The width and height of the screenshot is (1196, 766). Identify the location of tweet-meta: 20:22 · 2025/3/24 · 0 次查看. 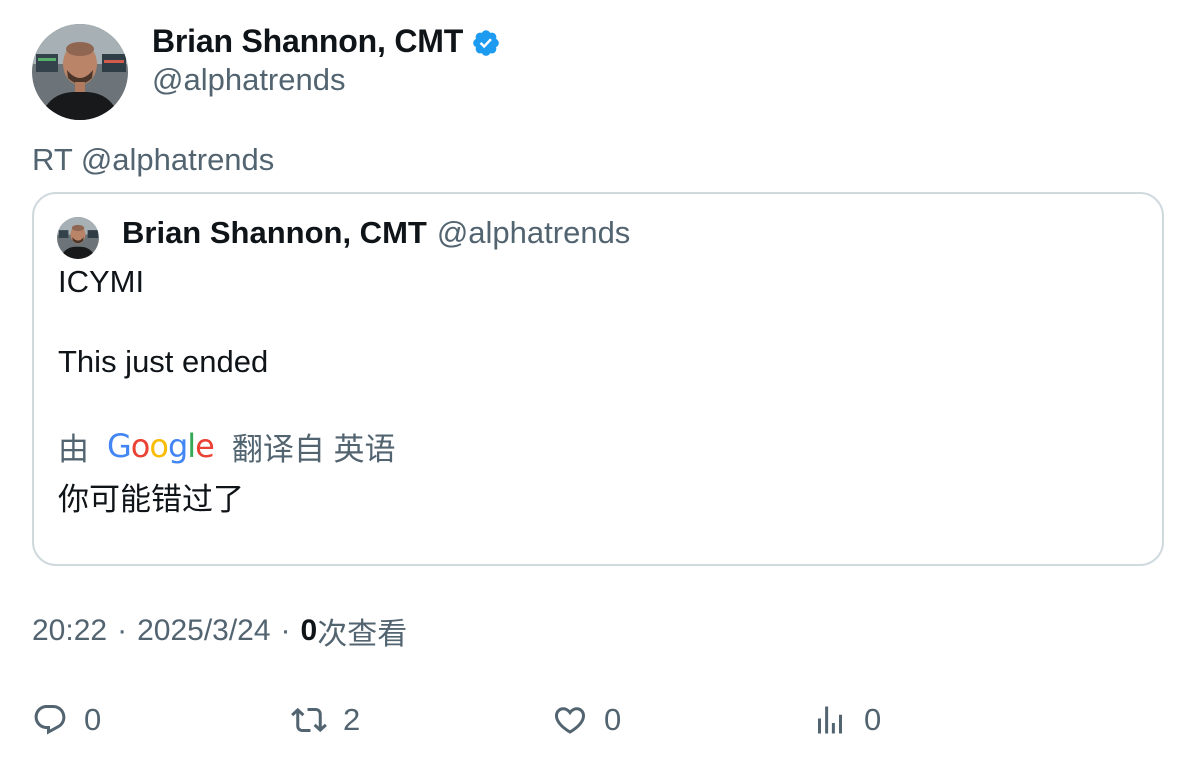
(219, 631).